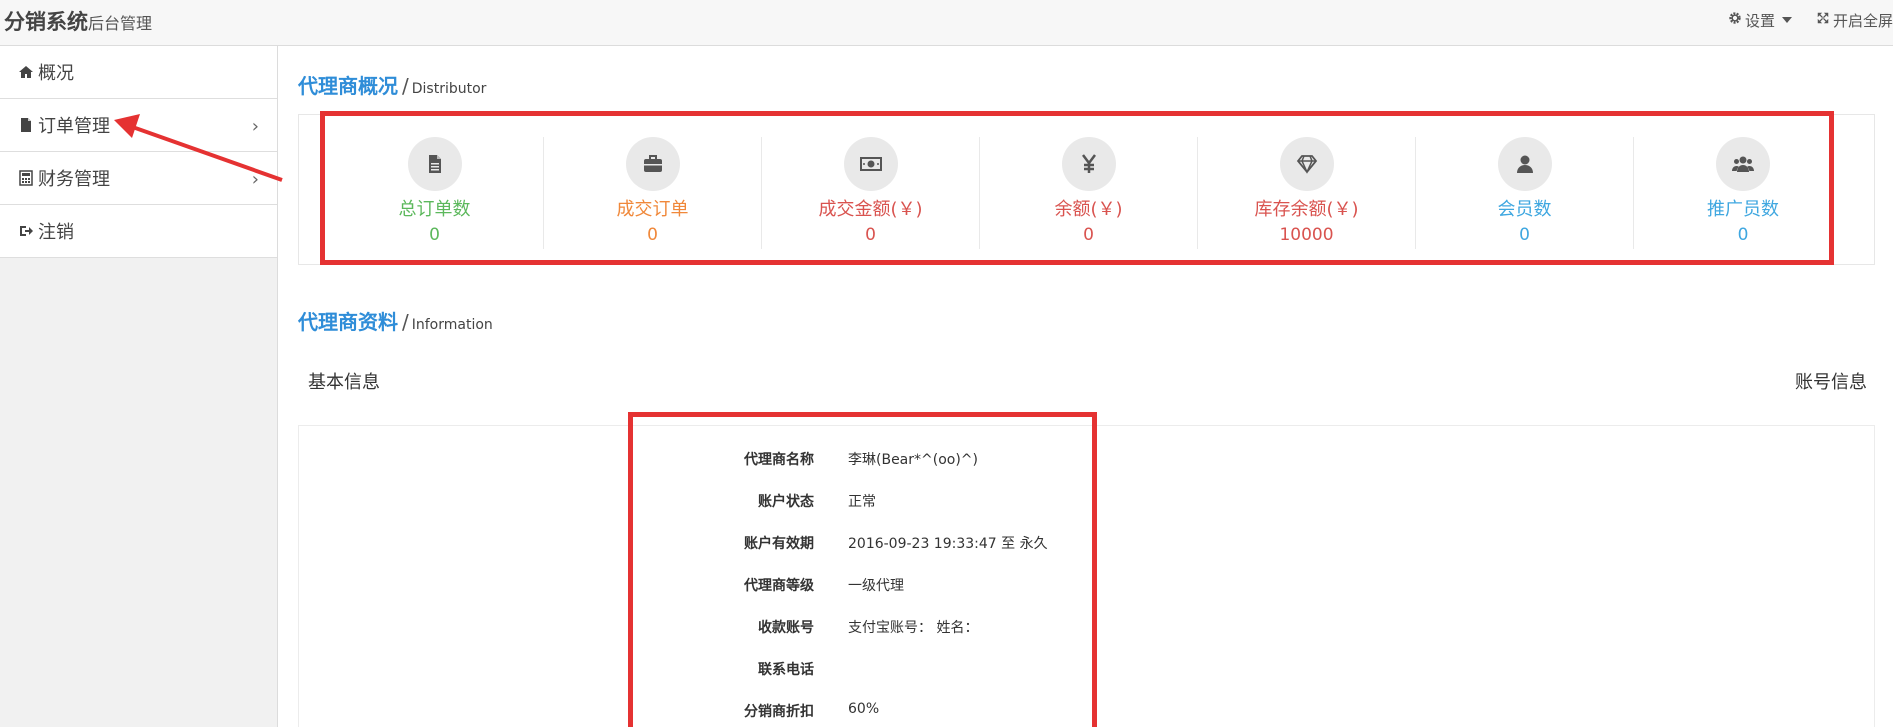  Describe the element at coordinates (1743, 164) in the screenshot. I see `users-icon` at that location.